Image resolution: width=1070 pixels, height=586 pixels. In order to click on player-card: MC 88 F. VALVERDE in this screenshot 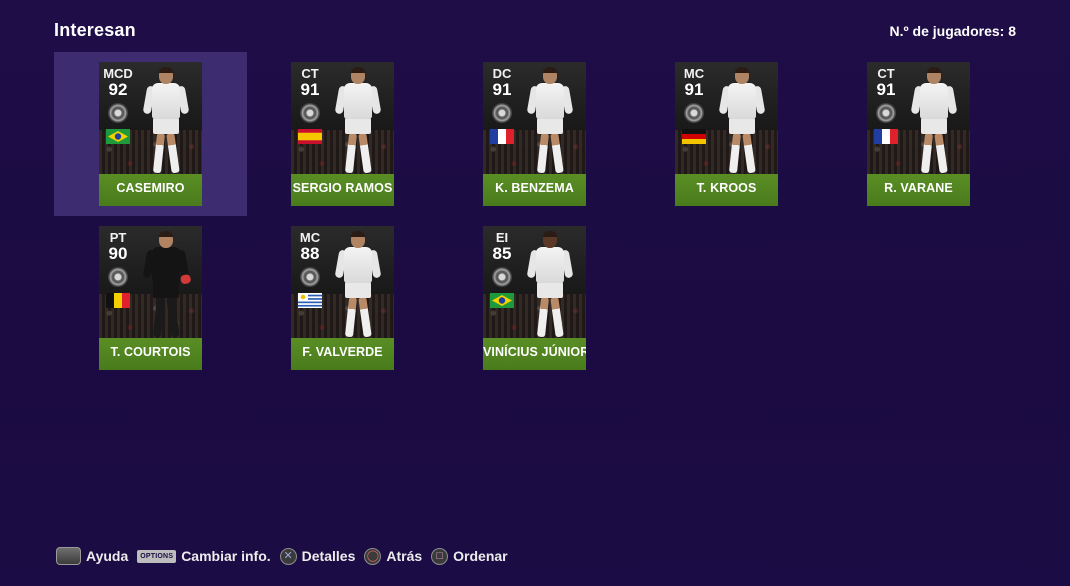, I will do `click(342, 298)`.